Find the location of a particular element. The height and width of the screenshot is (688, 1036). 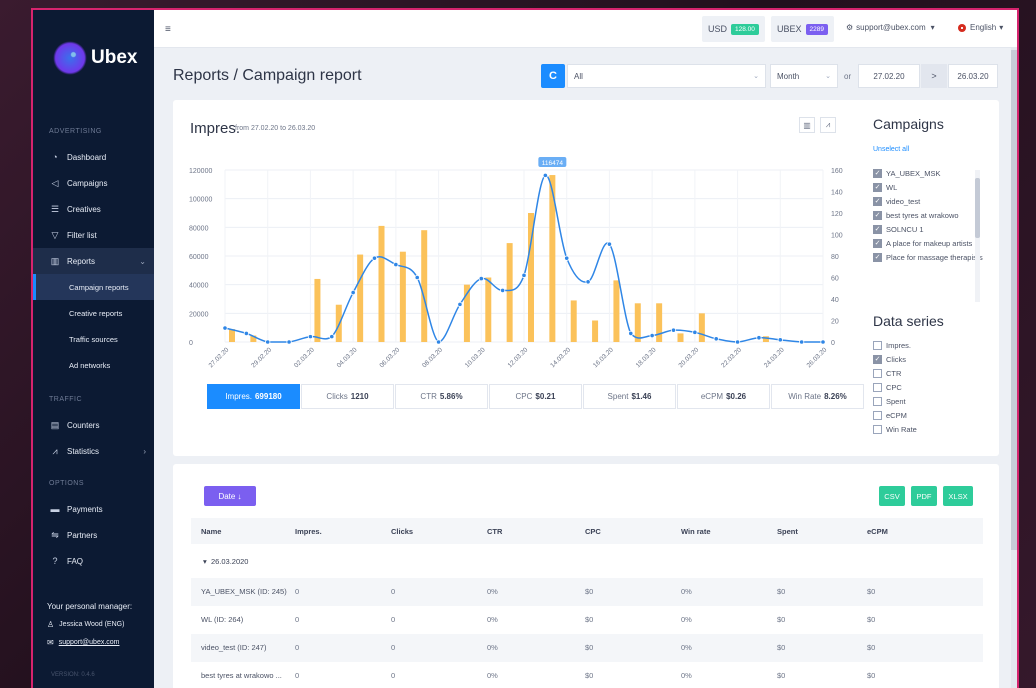

column-header: eCPM is located at coordinates (877, 531).